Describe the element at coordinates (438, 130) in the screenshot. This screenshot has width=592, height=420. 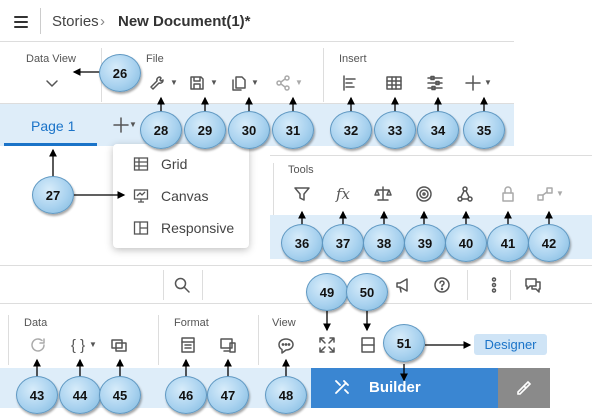
I see `callout-34: 34` at that location.